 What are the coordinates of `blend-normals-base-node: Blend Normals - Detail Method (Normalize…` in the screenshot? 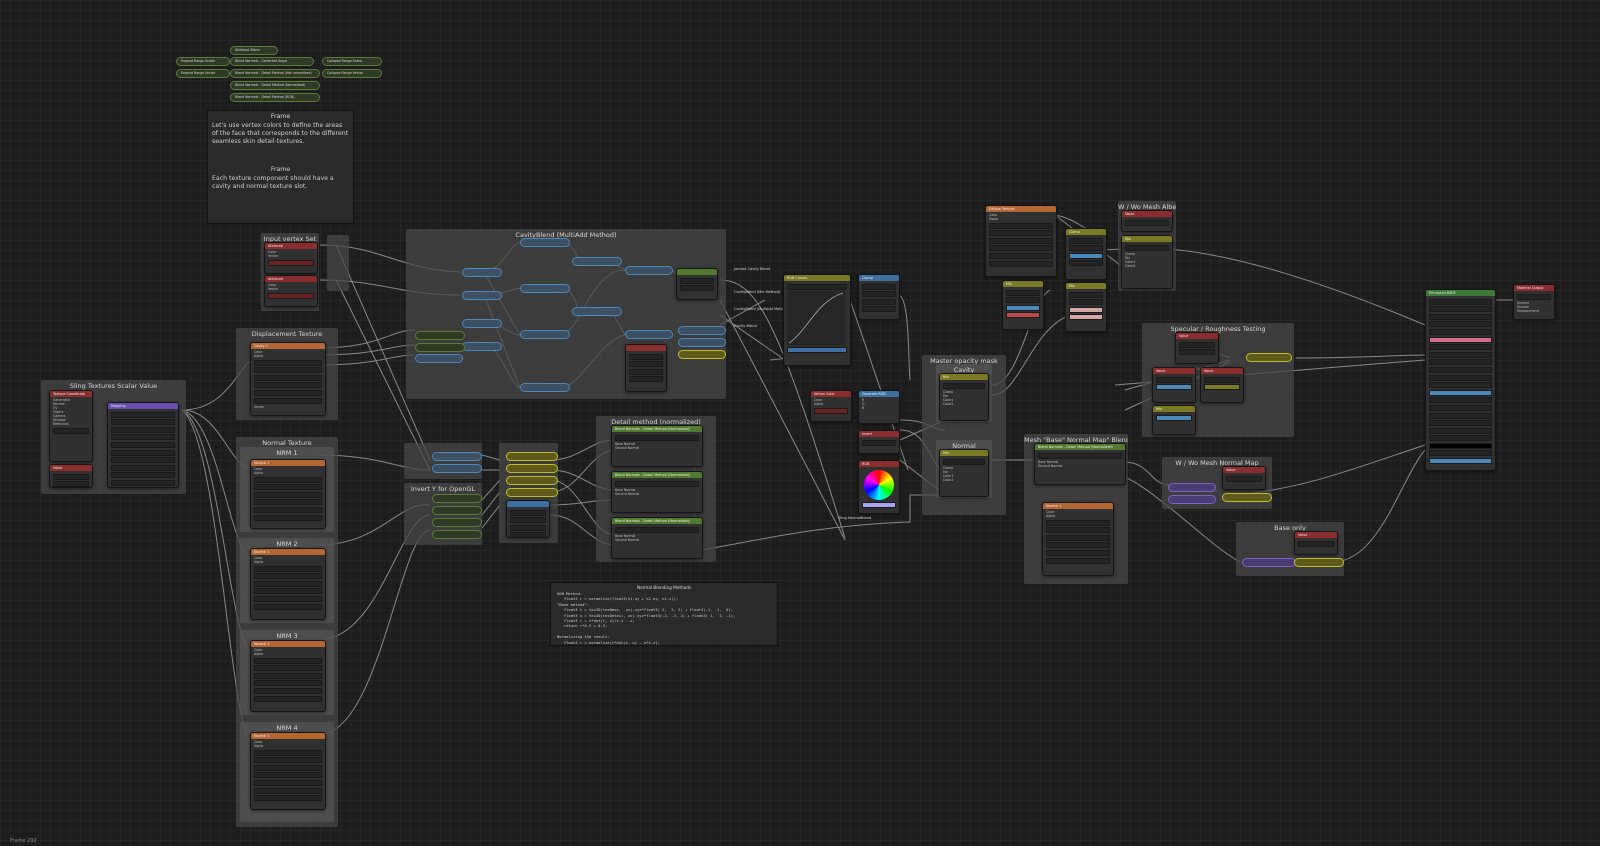 It's located at (1080, 464).